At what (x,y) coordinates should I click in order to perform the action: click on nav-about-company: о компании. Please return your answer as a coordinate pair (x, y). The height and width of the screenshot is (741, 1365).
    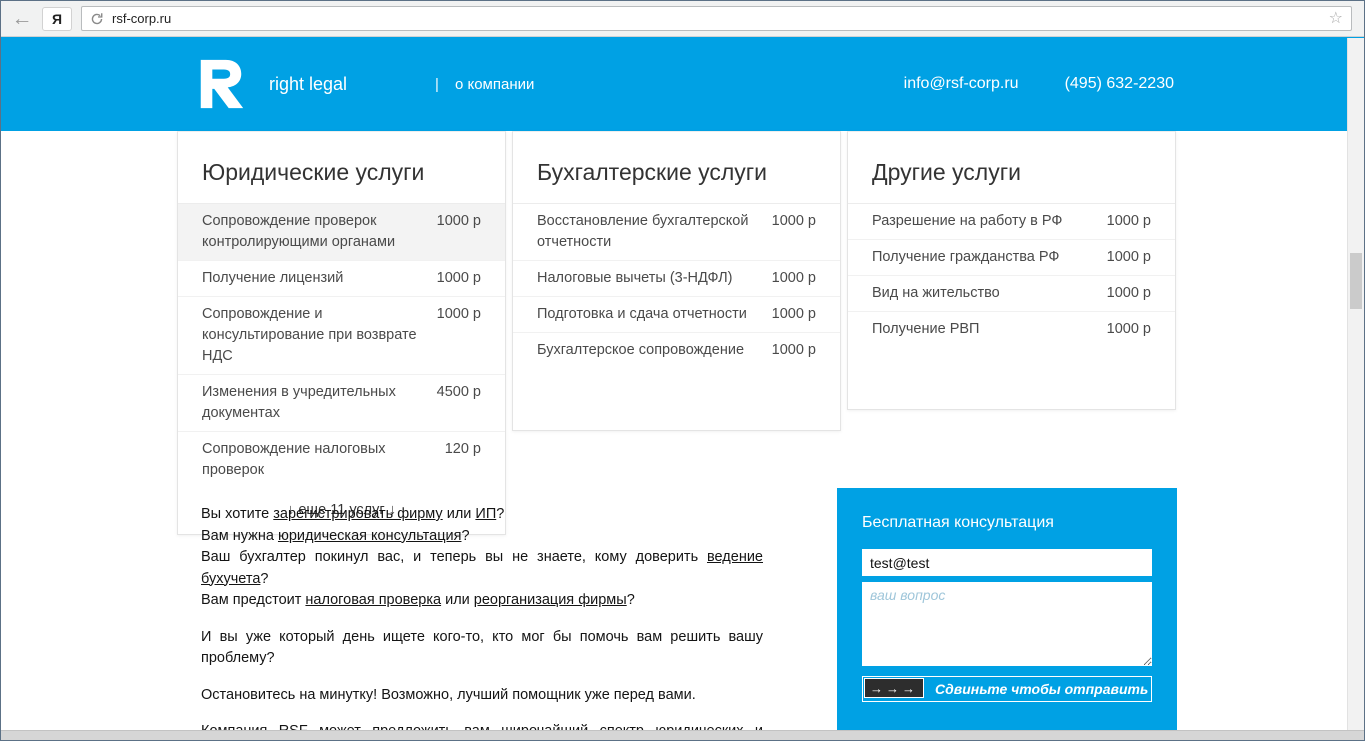
    Looking at the image, I should click on (494, 84).